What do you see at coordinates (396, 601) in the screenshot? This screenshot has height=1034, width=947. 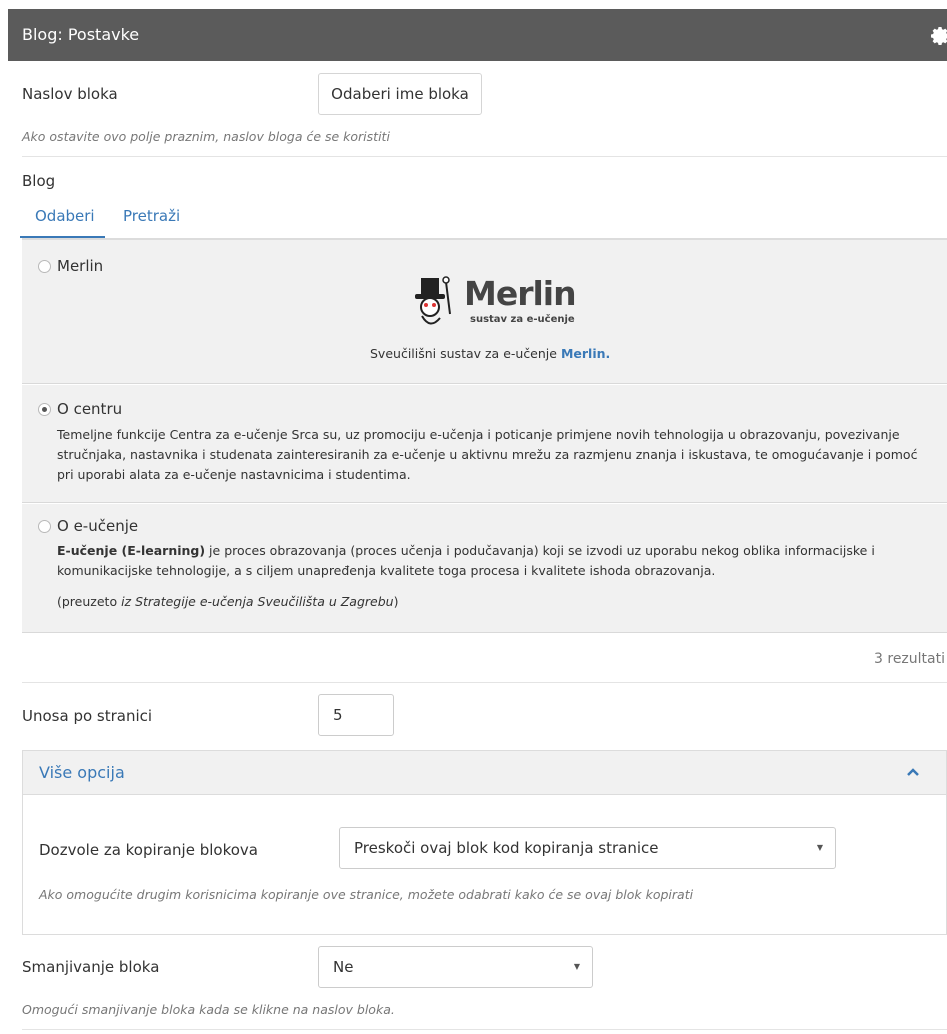 I see `source-suffix: )` at bounding box center [396, 601].